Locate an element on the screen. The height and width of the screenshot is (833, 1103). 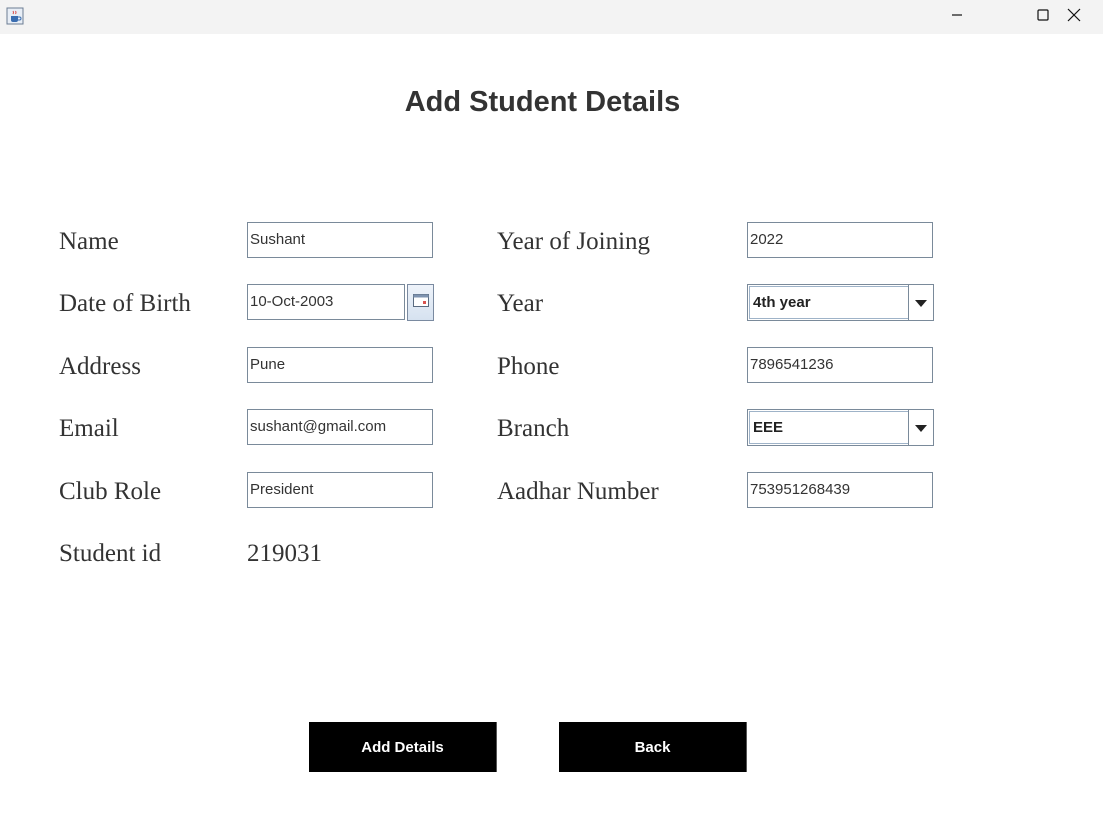
minimize-button is located at coordinates (957, 17).